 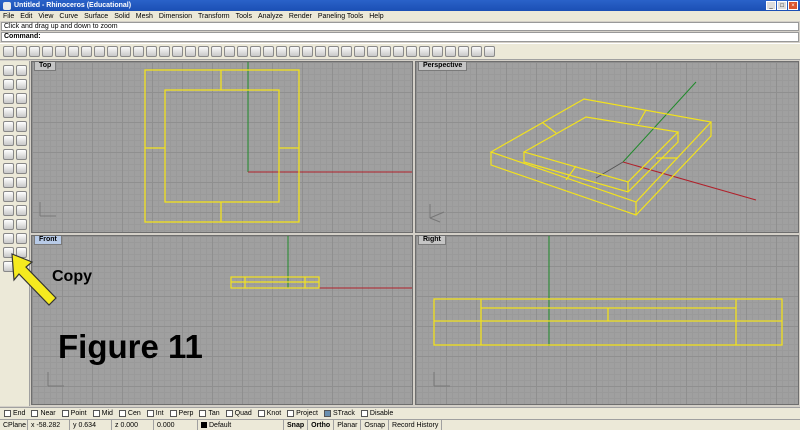 I want to click on mesh-icon, so click(x=476, y=51).